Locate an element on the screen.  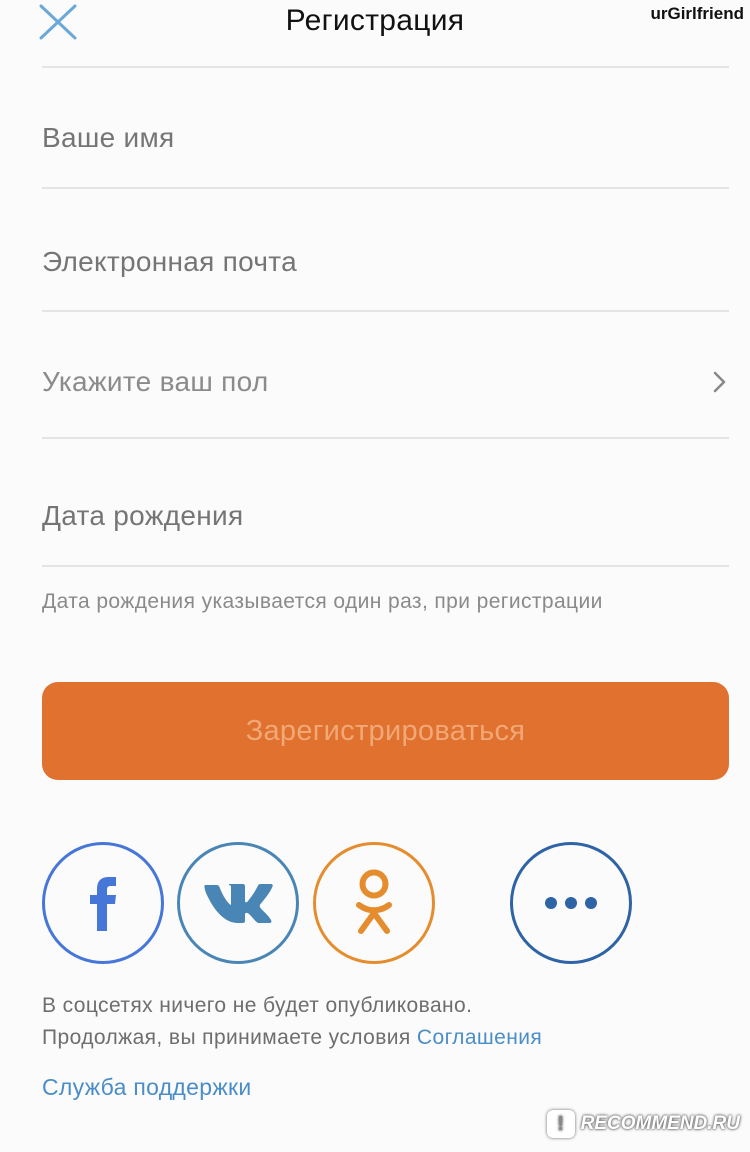
facebook-icon is located at coordinates (103, 904).